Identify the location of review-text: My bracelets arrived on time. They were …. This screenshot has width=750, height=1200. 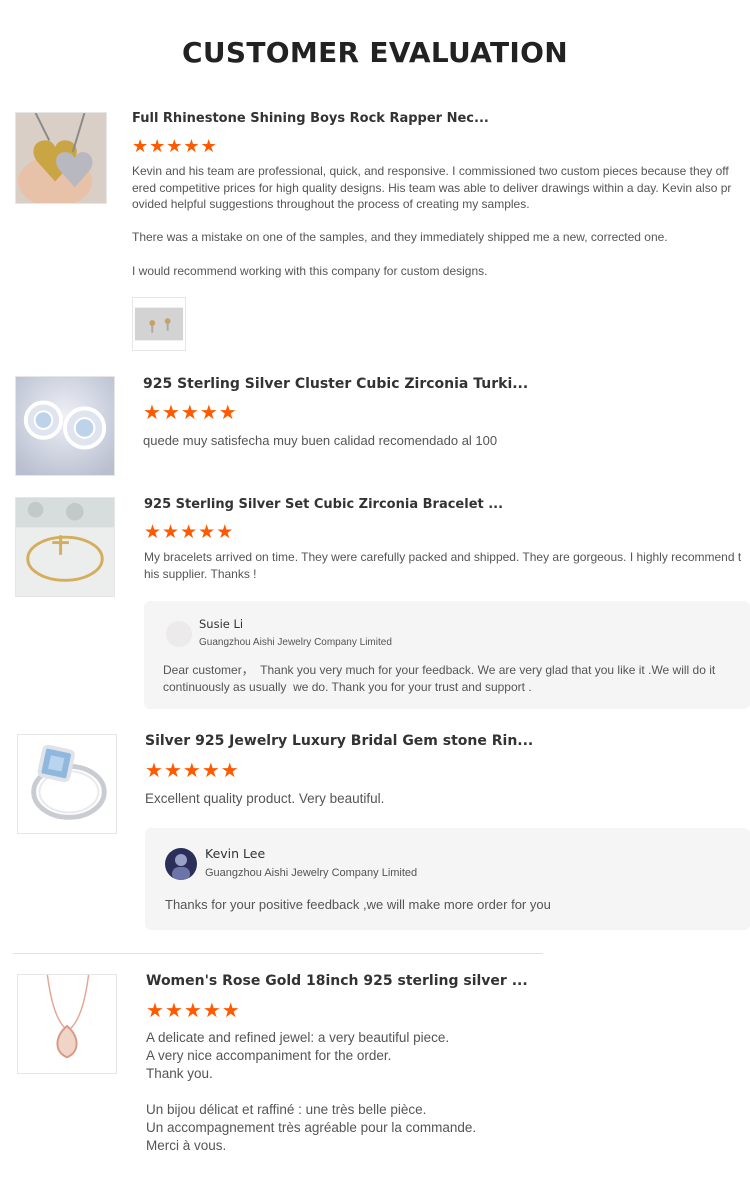
(443, 565).